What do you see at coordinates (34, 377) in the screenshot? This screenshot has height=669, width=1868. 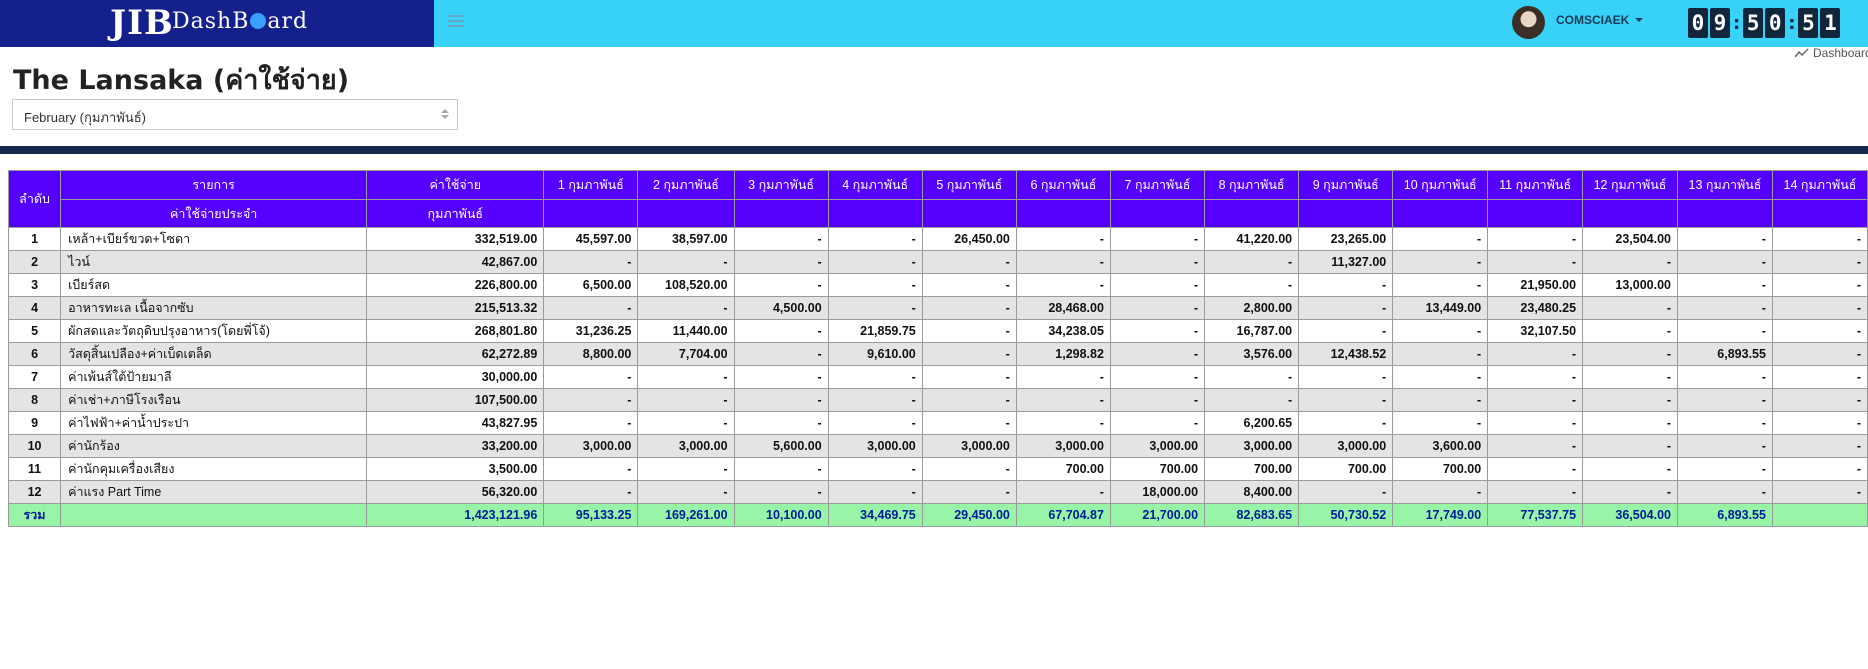 I see `row-index: 7` at bounding box center [34, 377].